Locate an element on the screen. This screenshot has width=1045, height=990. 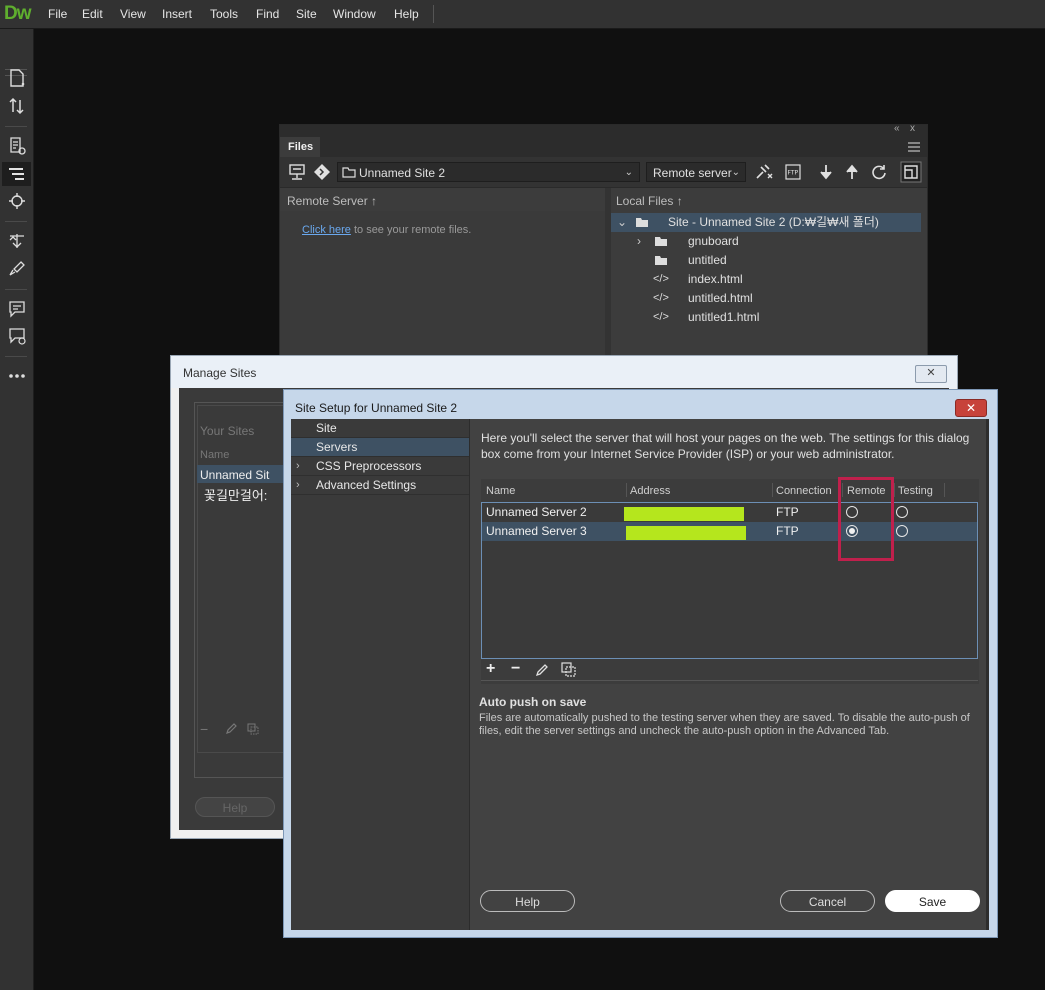
tree-row-site: ⌄ Site - Unnamed Site 2 (D:₩길₩새 폴더) is located at coordinates (766, 222).